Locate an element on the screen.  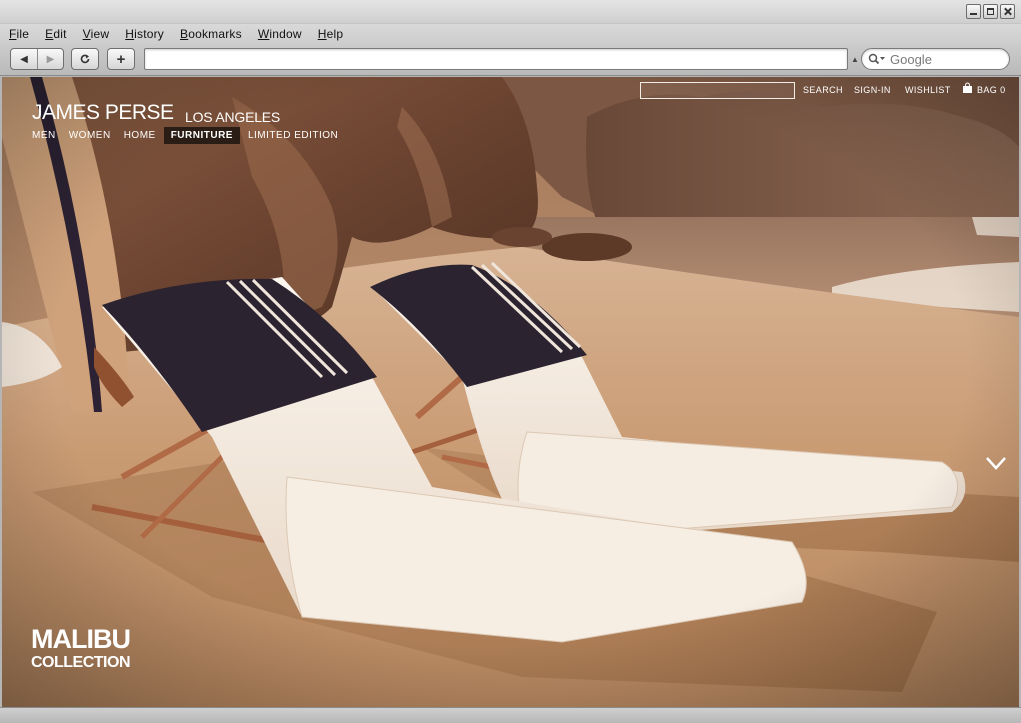
wishlist-link: WISHLIST is located at coordinates (928, 90).